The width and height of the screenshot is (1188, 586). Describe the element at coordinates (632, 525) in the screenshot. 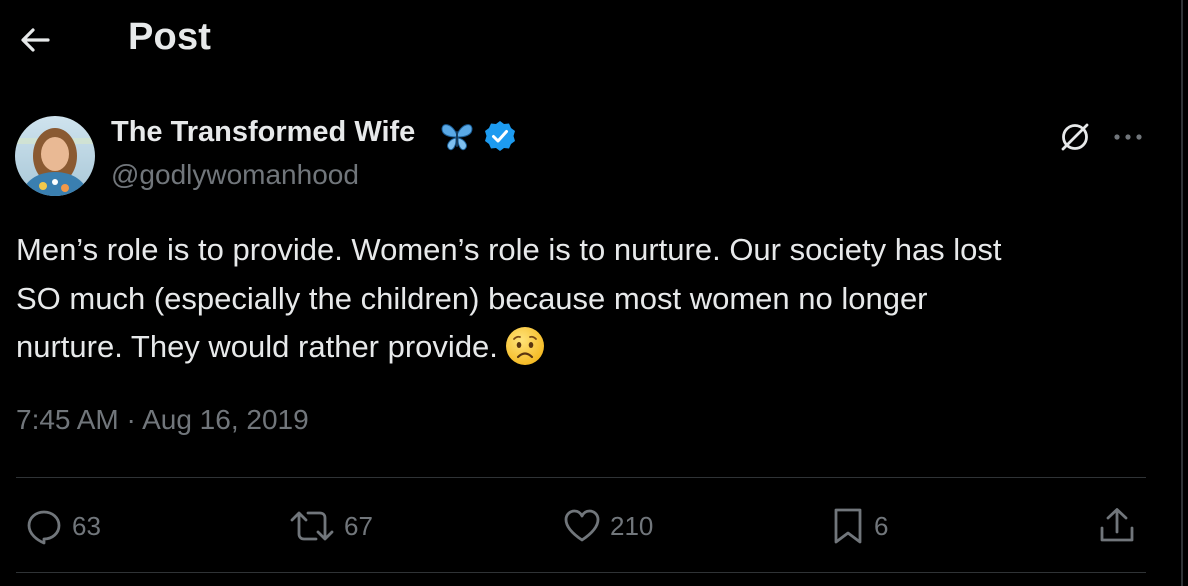

I see `like-count: 210` at that location.